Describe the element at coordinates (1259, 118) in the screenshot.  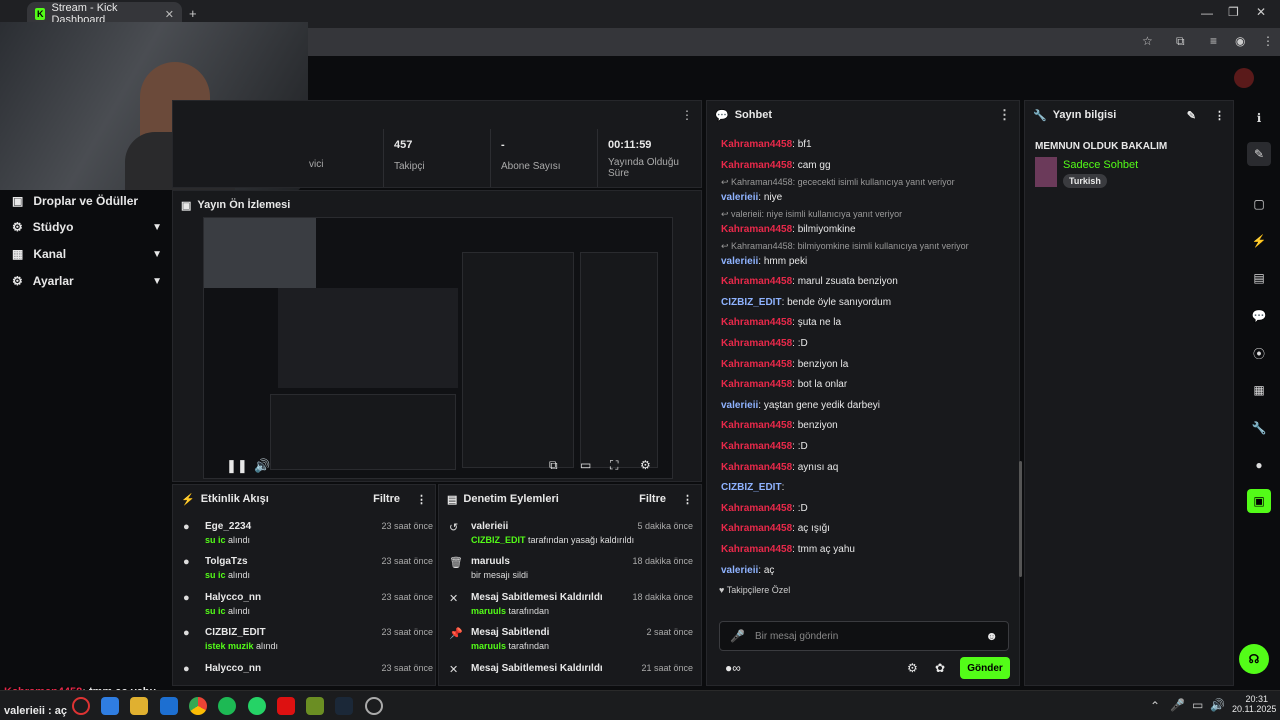
I see `info-icon: ℹ` at that location.